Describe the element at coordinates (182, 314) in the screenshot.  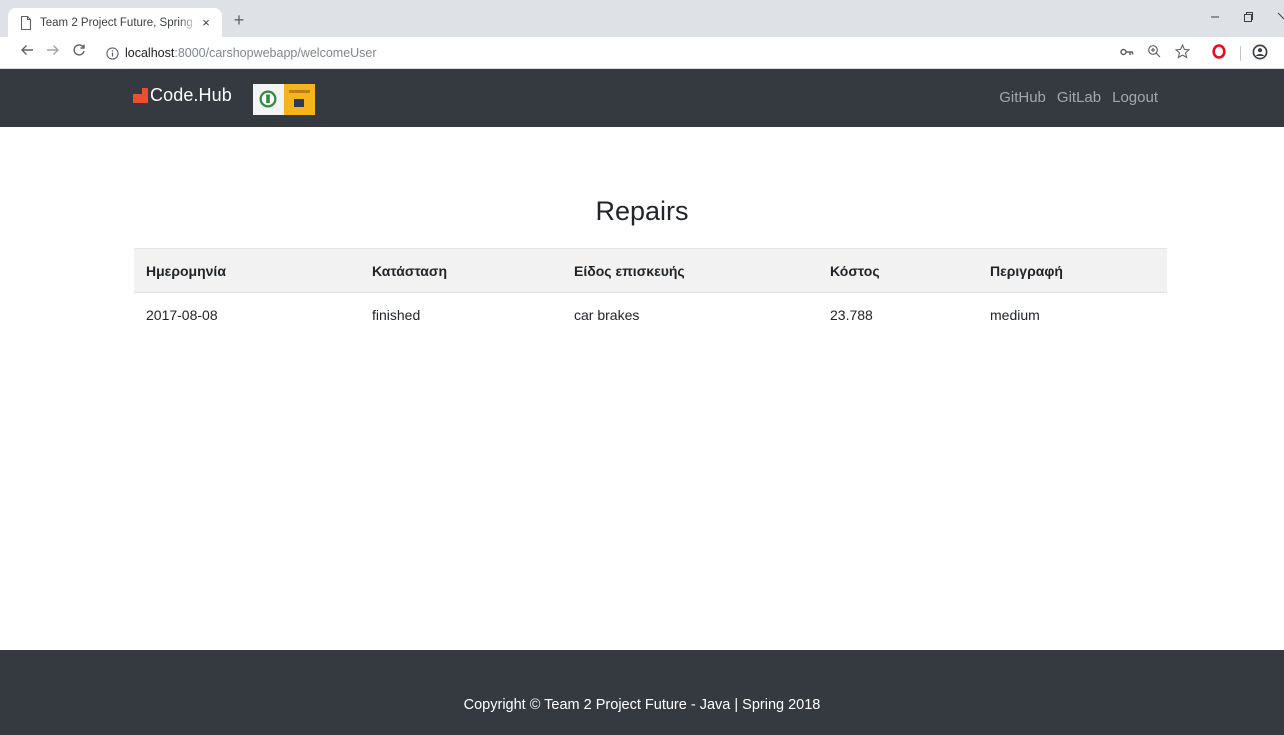
I see `cell-date: 2017-08-08` at that location.